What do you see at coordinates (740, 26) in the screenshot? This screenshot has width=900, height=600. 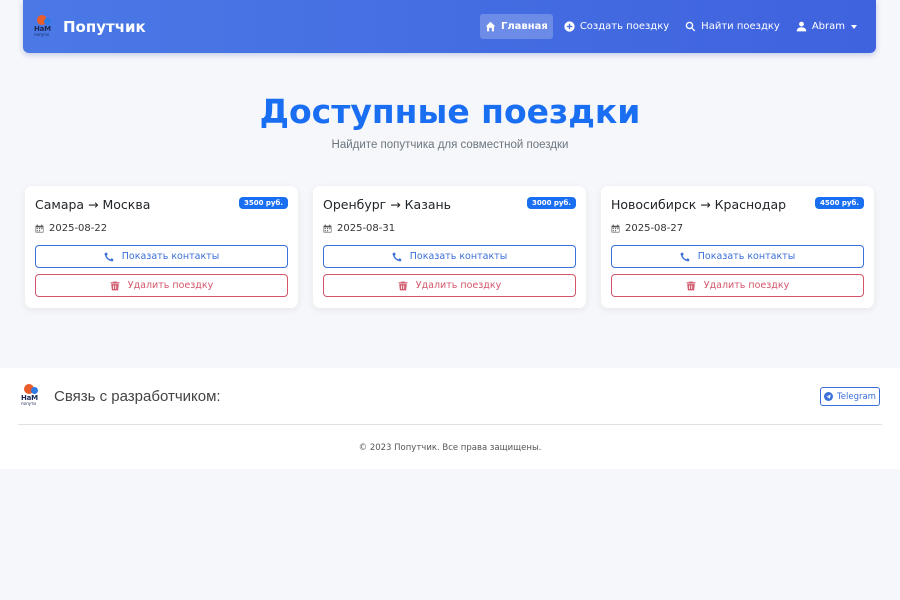 I see `nav-item-label: Найти поездку` at bounding box center [740, 26].